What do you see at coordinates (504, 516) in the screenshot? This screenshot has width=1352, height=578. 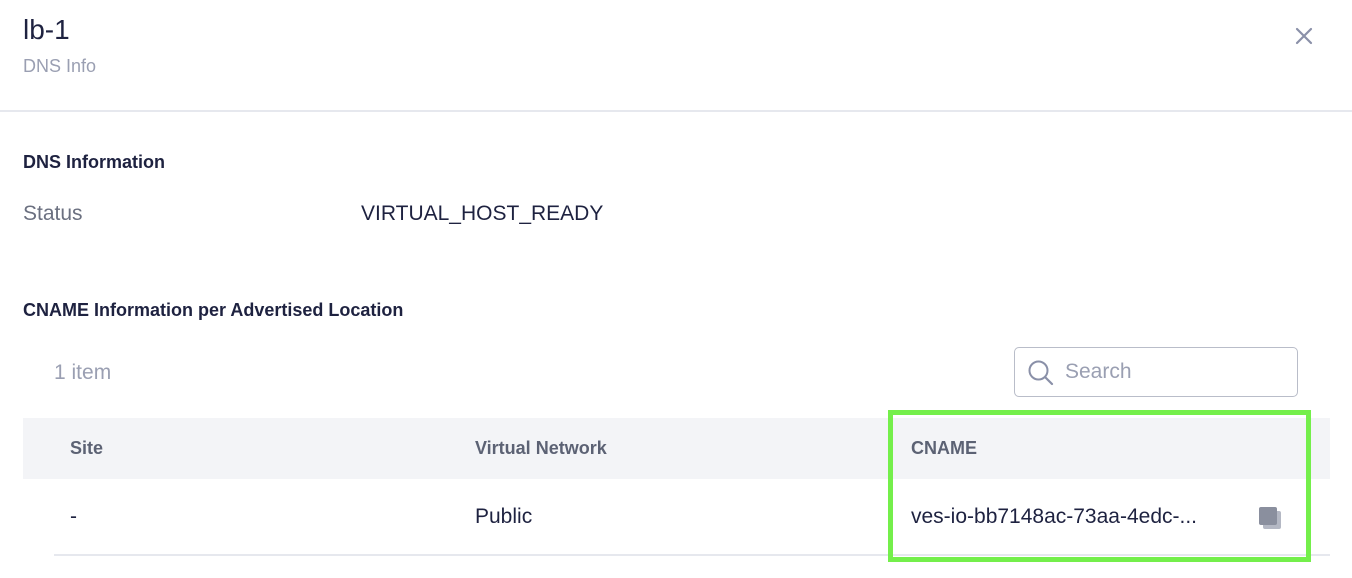 I see `cell-virtual-network: Public` at bounding box center [504, 516].